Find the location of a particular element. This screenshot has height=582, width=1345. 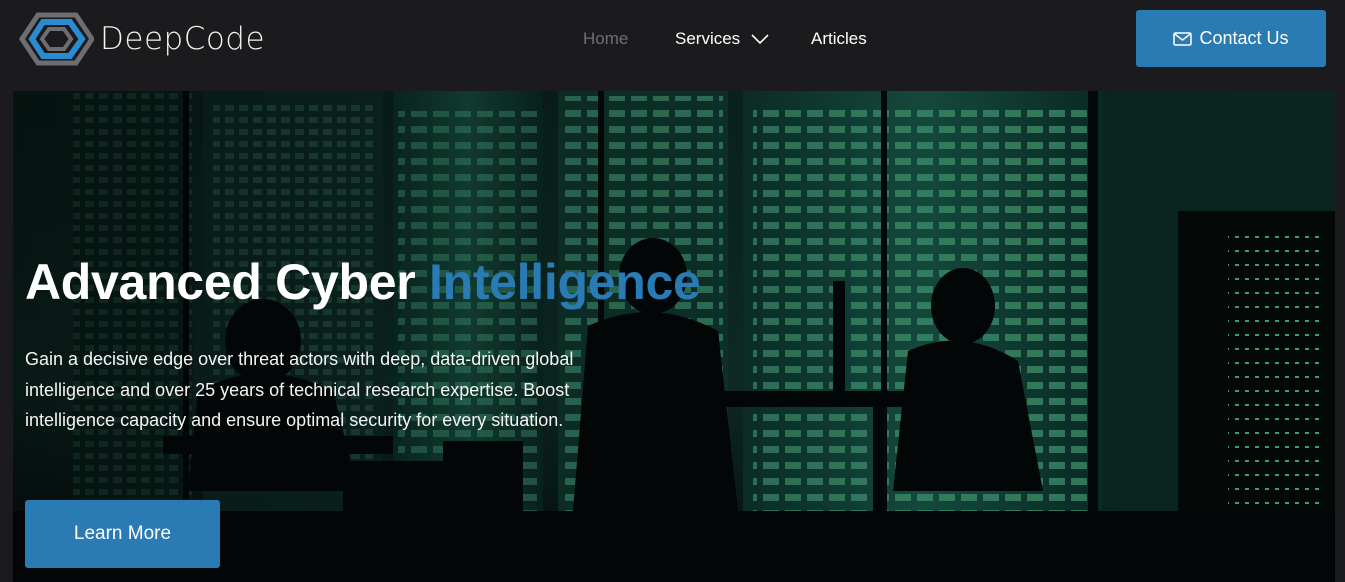

nav-home-wrapper: Home is located at coordinates (605, 39).